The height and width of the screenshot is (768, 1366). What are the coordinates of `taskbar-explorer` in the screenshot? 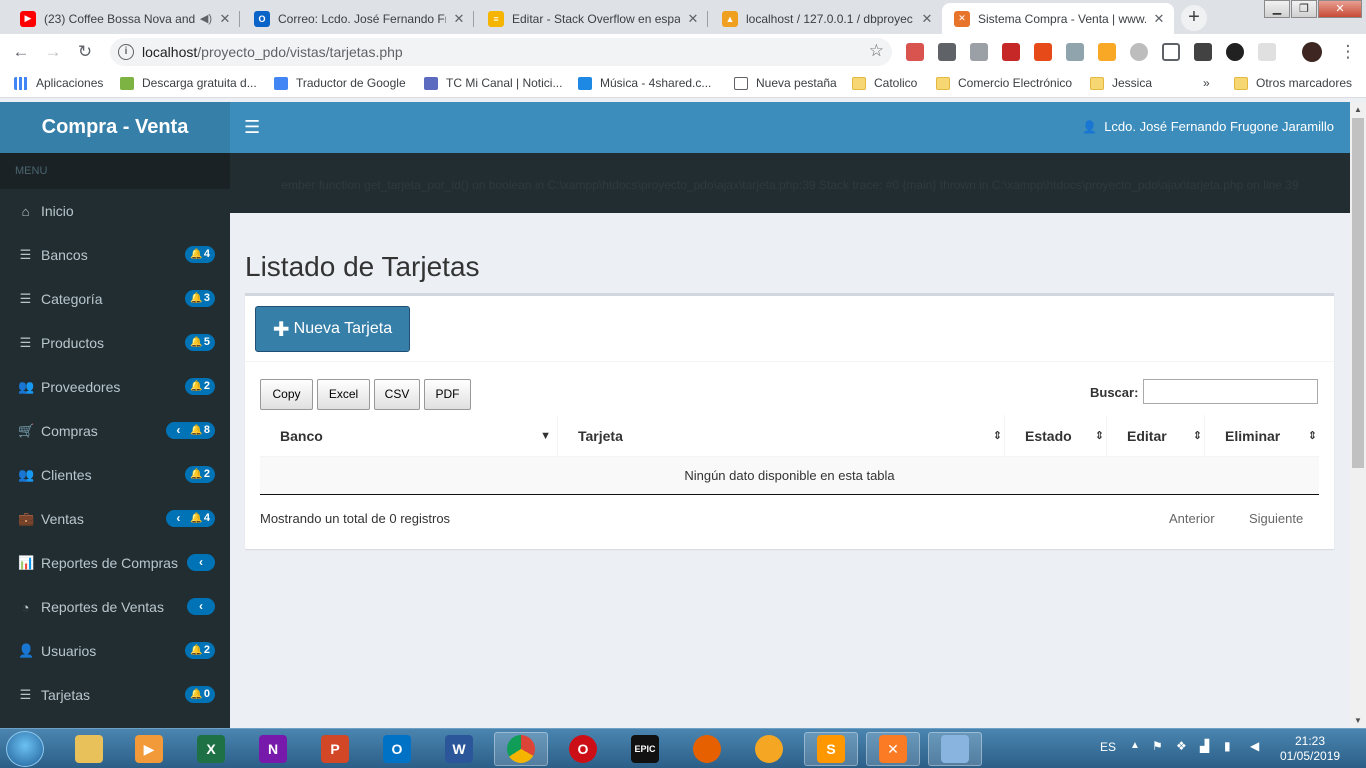 It's located at (89, 749).